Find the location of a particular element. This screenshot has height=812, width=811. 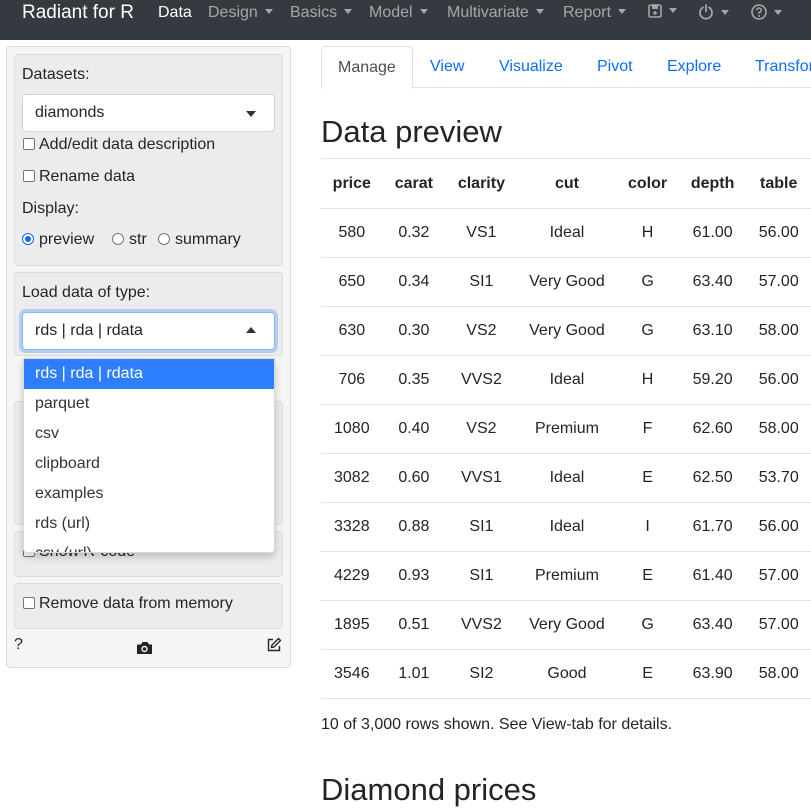

table-cell: SI1 is located at coordinates (481, 576).